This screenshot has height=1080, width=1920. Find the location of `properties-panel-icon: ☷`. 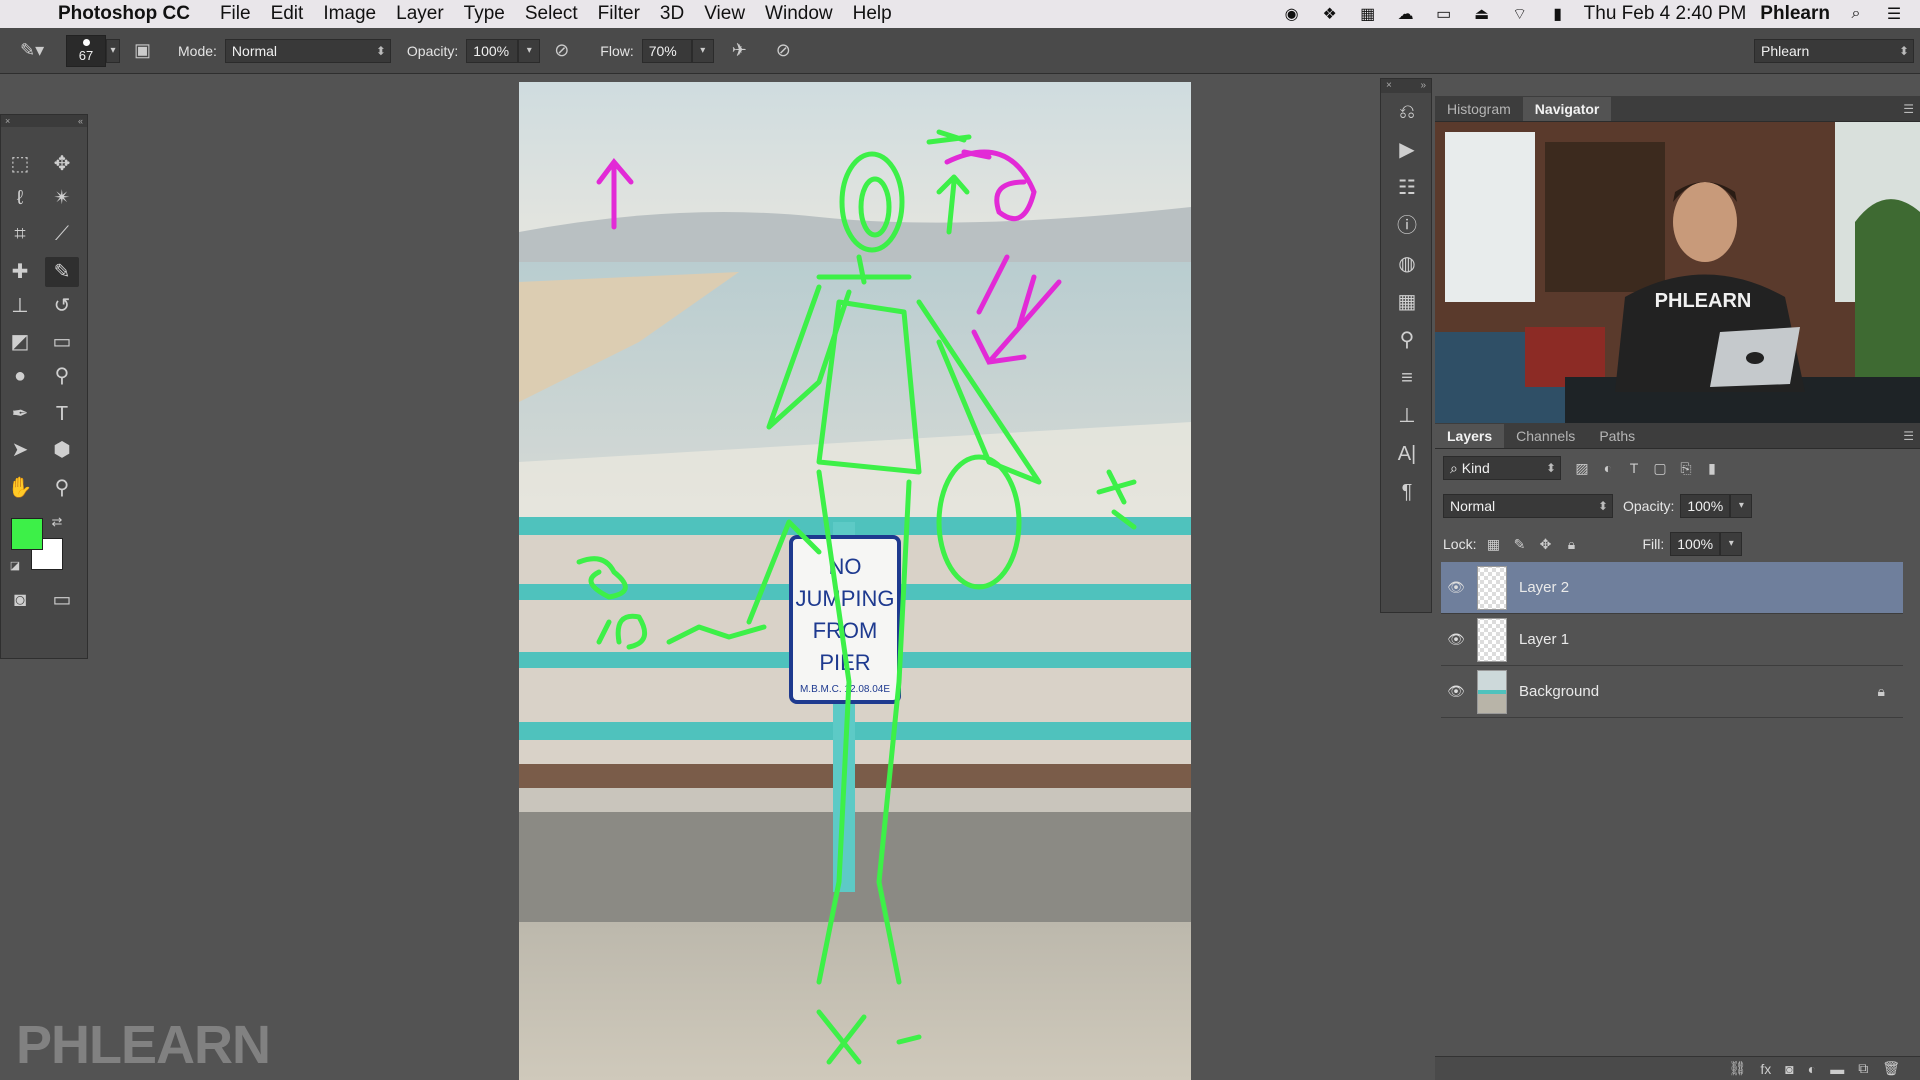

properties-panel-icon: ☷ is located at coordinates (1407, 188).